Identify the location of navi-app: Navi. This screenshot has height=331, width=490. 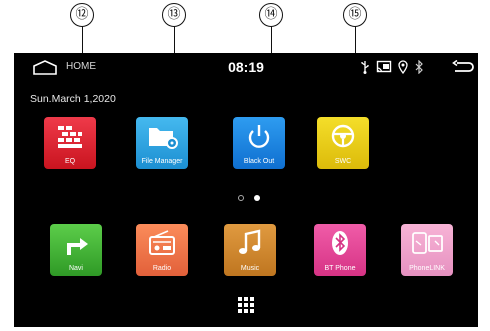
(76, 250).